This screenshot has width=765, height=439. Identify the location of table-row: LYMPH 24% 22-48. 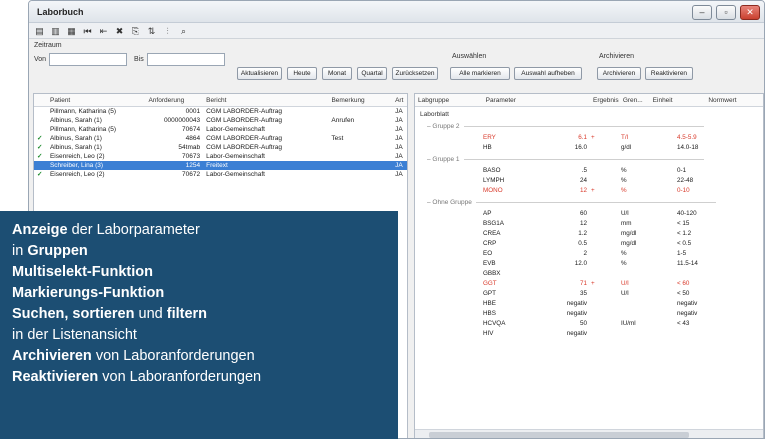
(589, 181).